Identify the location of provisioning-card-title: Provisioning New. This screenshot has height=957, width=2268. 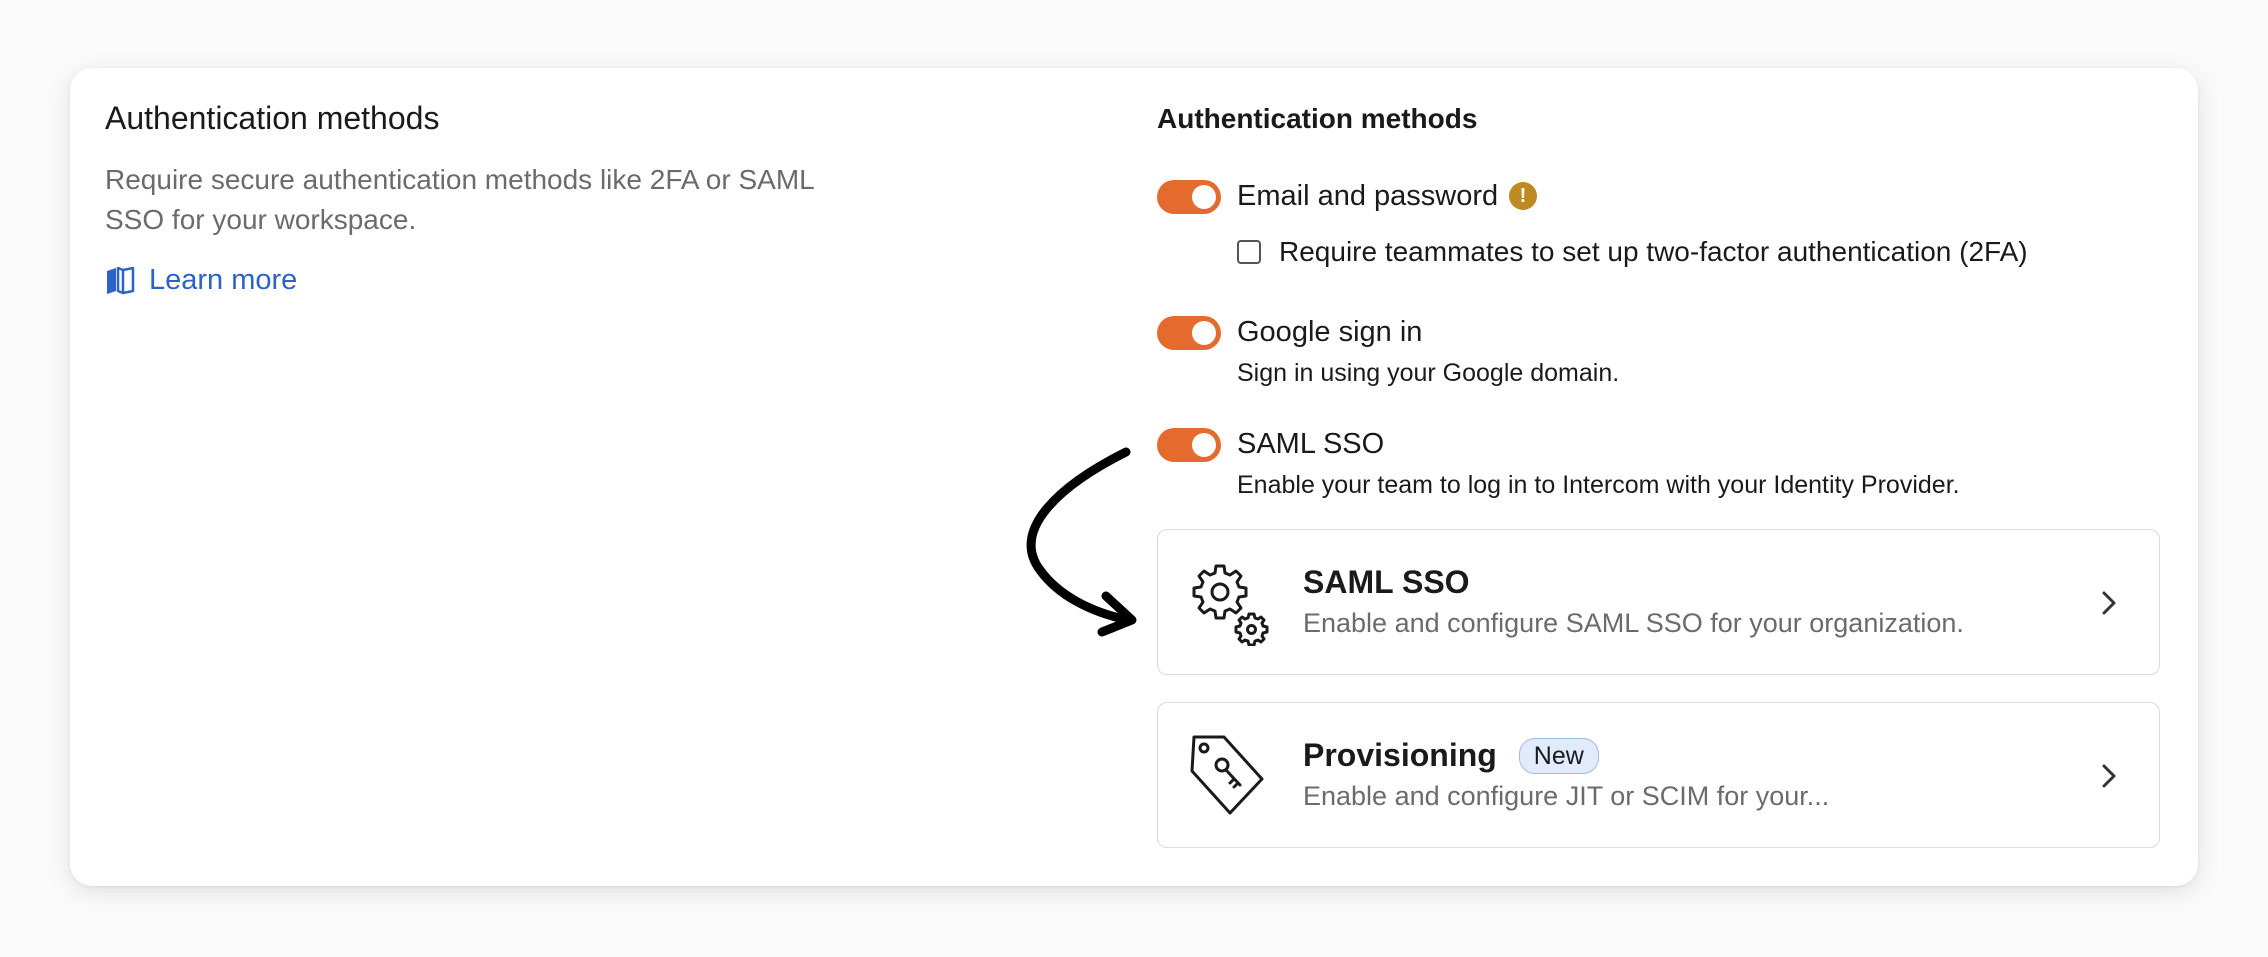
(1451, 755).